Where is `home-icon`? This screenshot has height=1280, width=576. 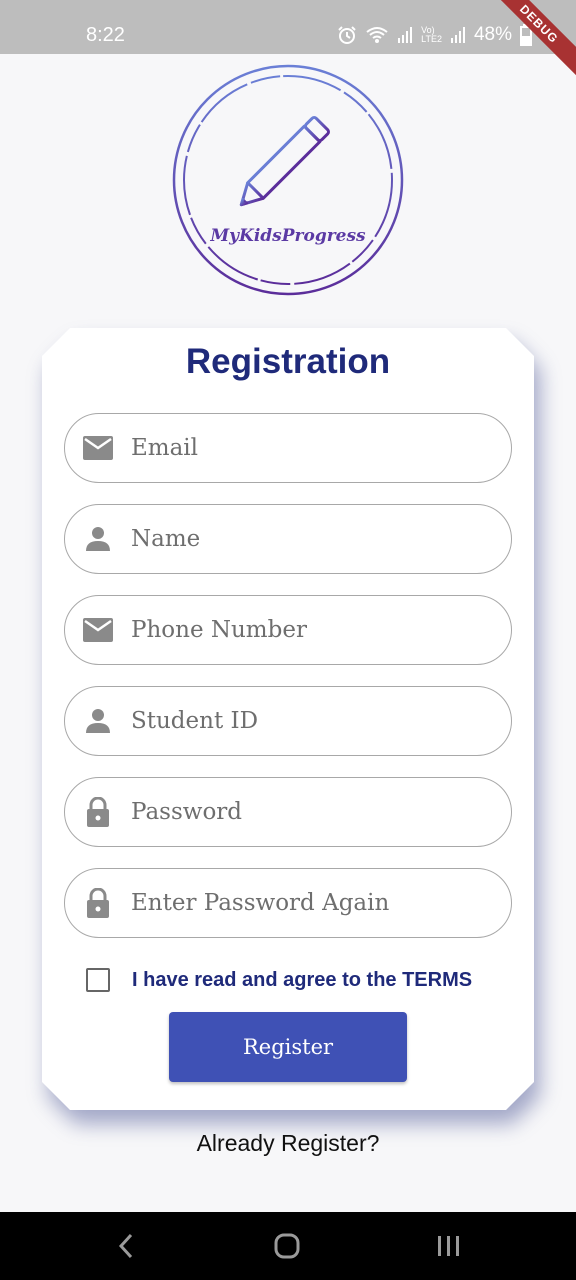 home-icon is located at coordinates (287, 1246).